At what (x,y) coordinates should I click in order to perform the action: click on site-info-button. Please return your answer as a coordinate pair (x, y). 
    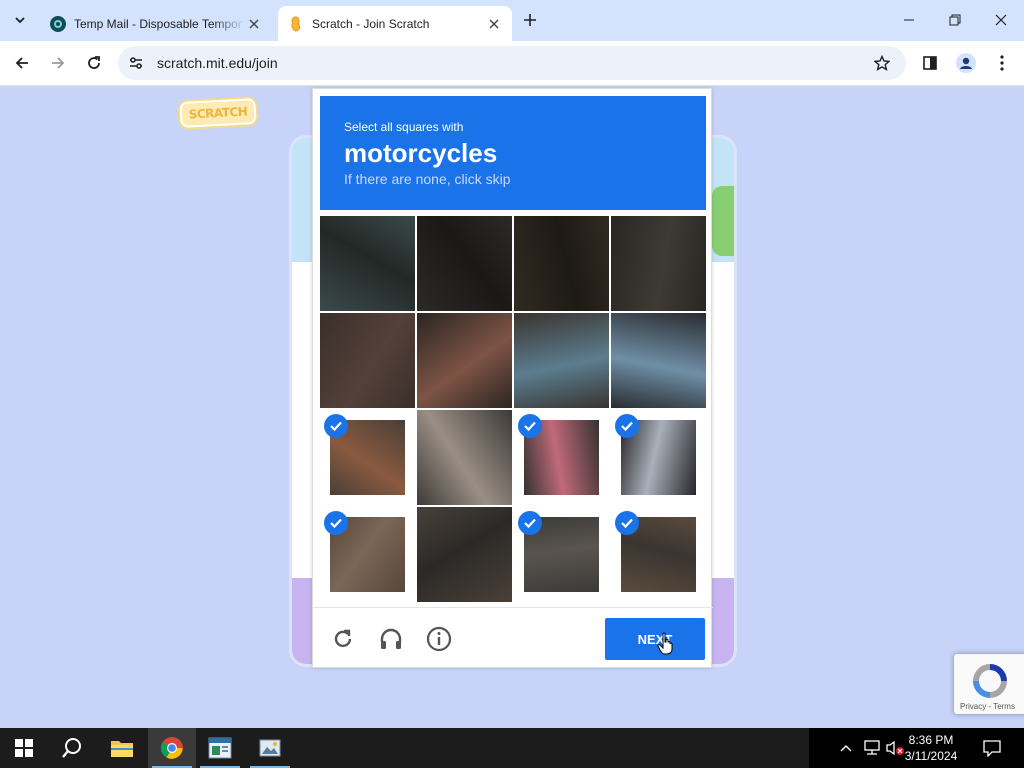
    Looking at the image, I should click on (136, 63).